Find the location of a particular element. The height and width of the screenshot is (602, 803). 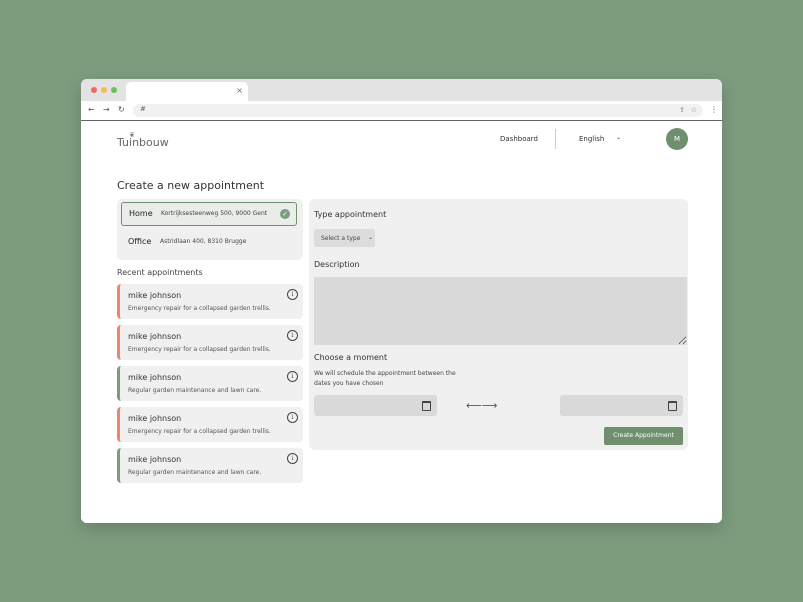

type-select: Select a type ⌄ is located at coordinates (344, 238).